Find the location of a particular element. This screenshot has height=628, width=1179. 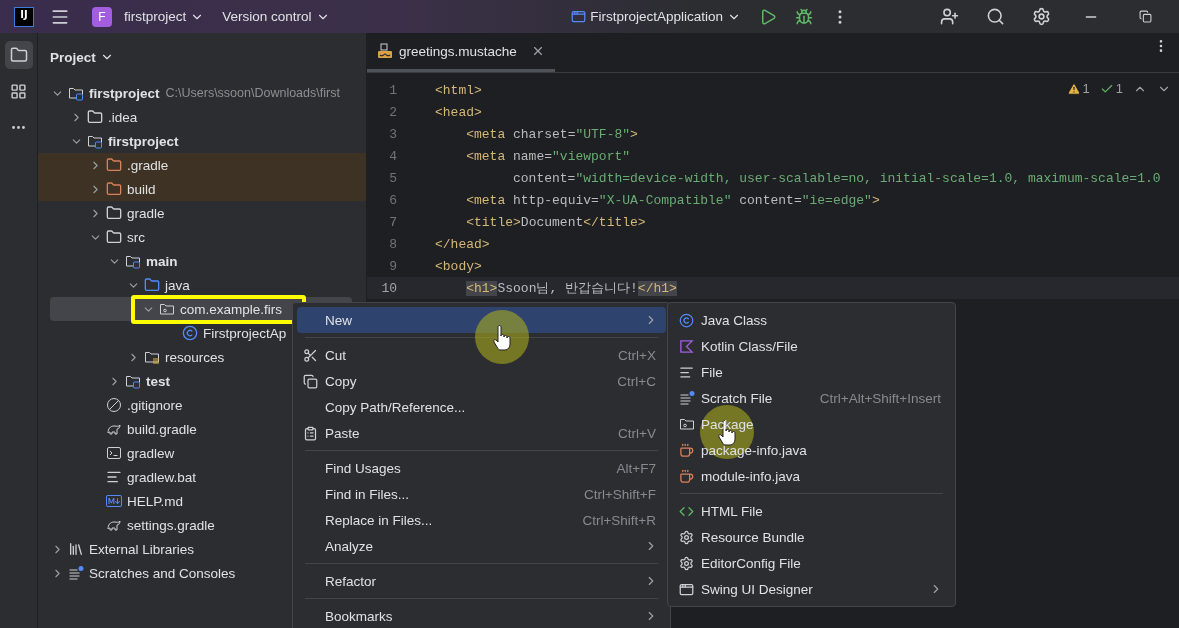

tree-item-label: gradle is located at coordinates (146, 213).